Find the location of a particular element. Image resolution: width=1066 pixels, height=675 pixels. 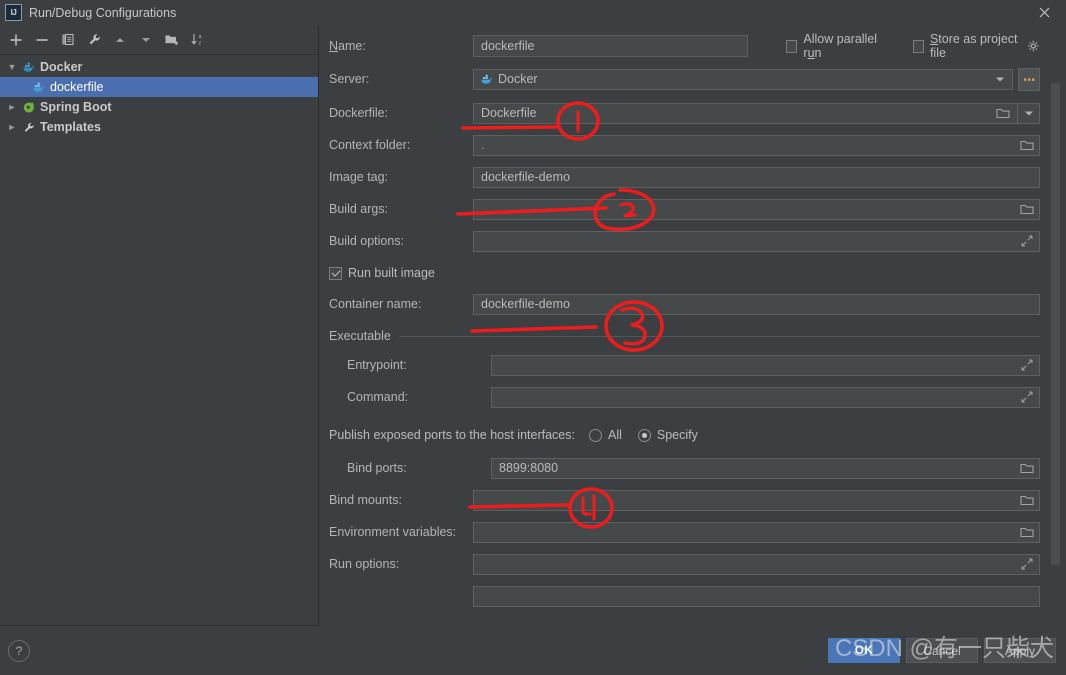

command-row: Command: is located at coordinates (684, 397).